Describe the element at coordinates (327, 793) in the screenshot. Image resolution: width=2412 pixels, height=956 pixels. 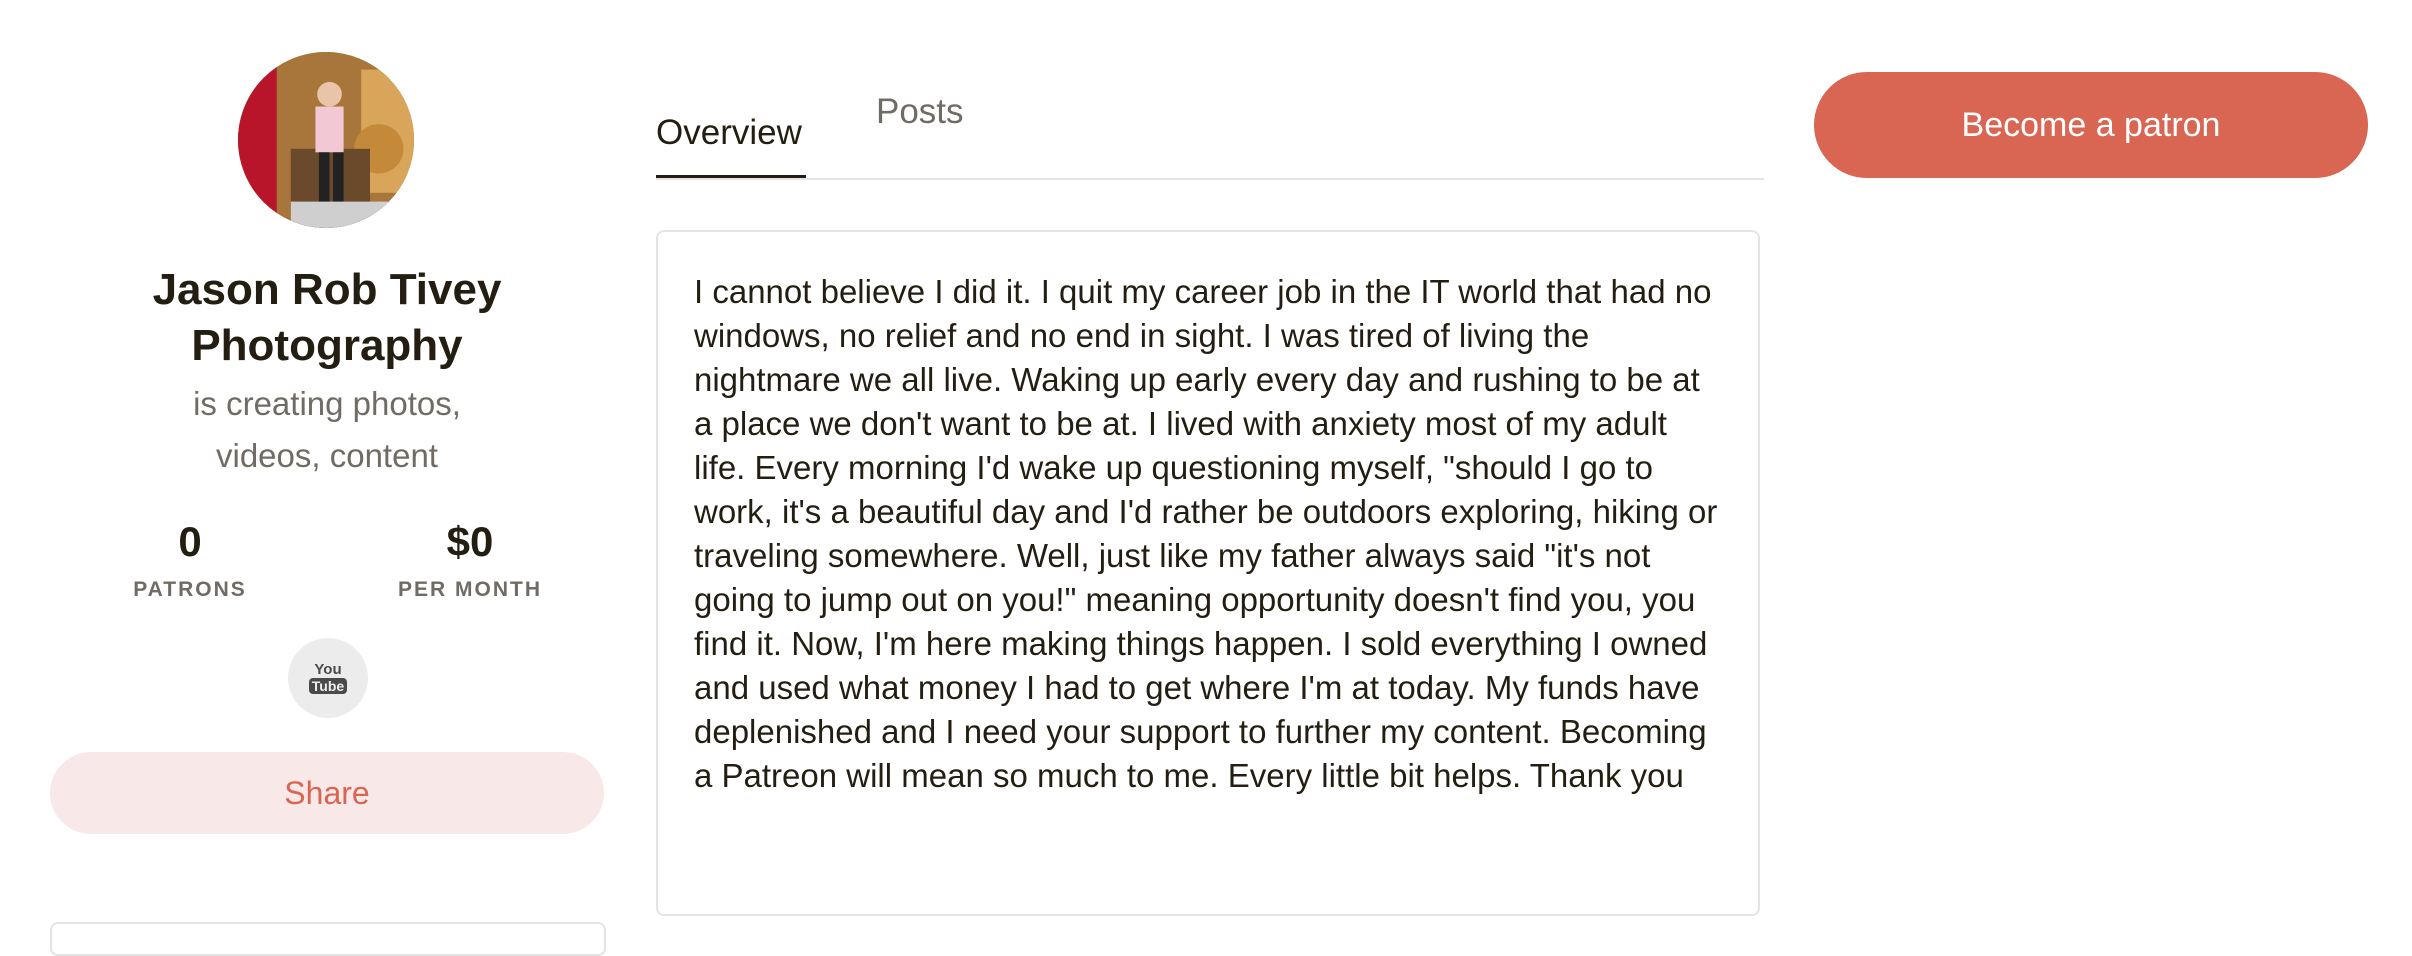
I see `share-button: Share` at that location.